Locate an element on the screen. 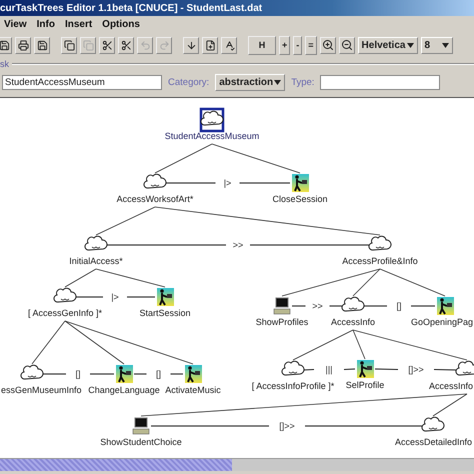 This screenshot has width=474, height=474. node-label: AccessDetailedInfo is located at coordinates (433, 442).